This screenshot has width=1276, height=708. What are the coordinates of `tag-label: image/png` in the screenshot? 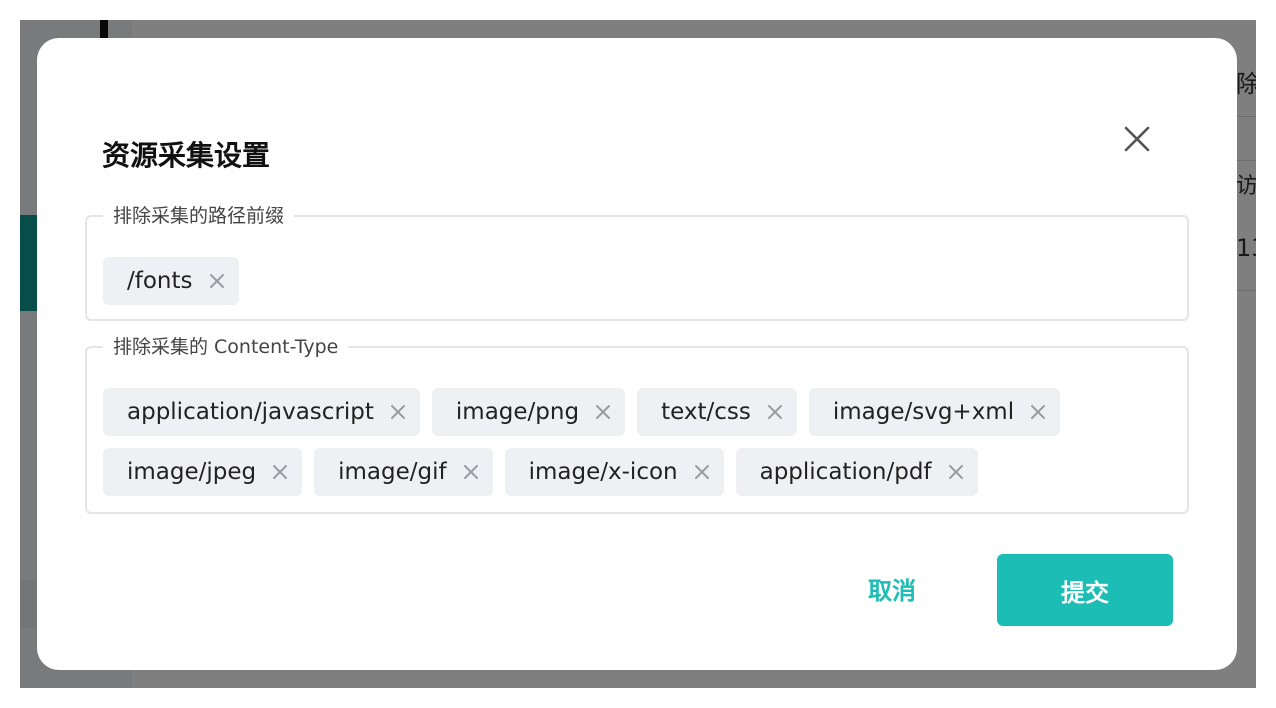 It's located at (517, 412).